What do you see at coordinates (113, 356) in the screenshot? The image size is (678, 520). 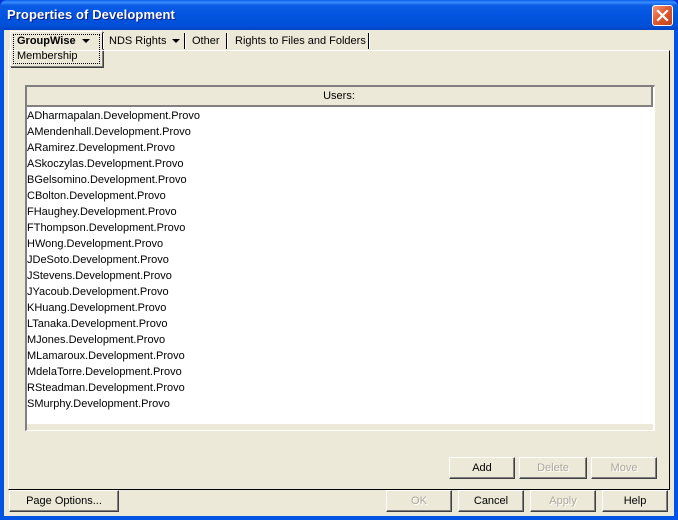 I see `user-list-item: MLamaroux.Development.Provo` at bounding box center [113, 356].